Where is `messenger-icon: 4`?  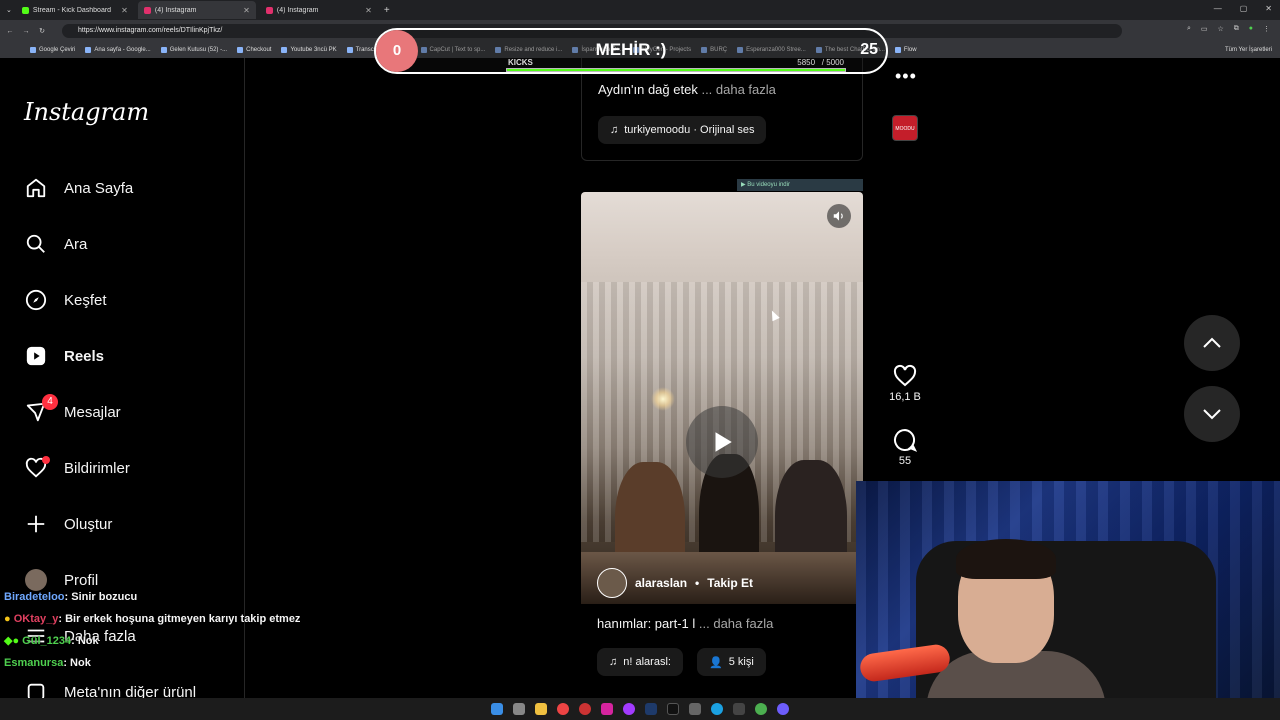 messenger-icon: 4 is located at coordinates (41, 409).